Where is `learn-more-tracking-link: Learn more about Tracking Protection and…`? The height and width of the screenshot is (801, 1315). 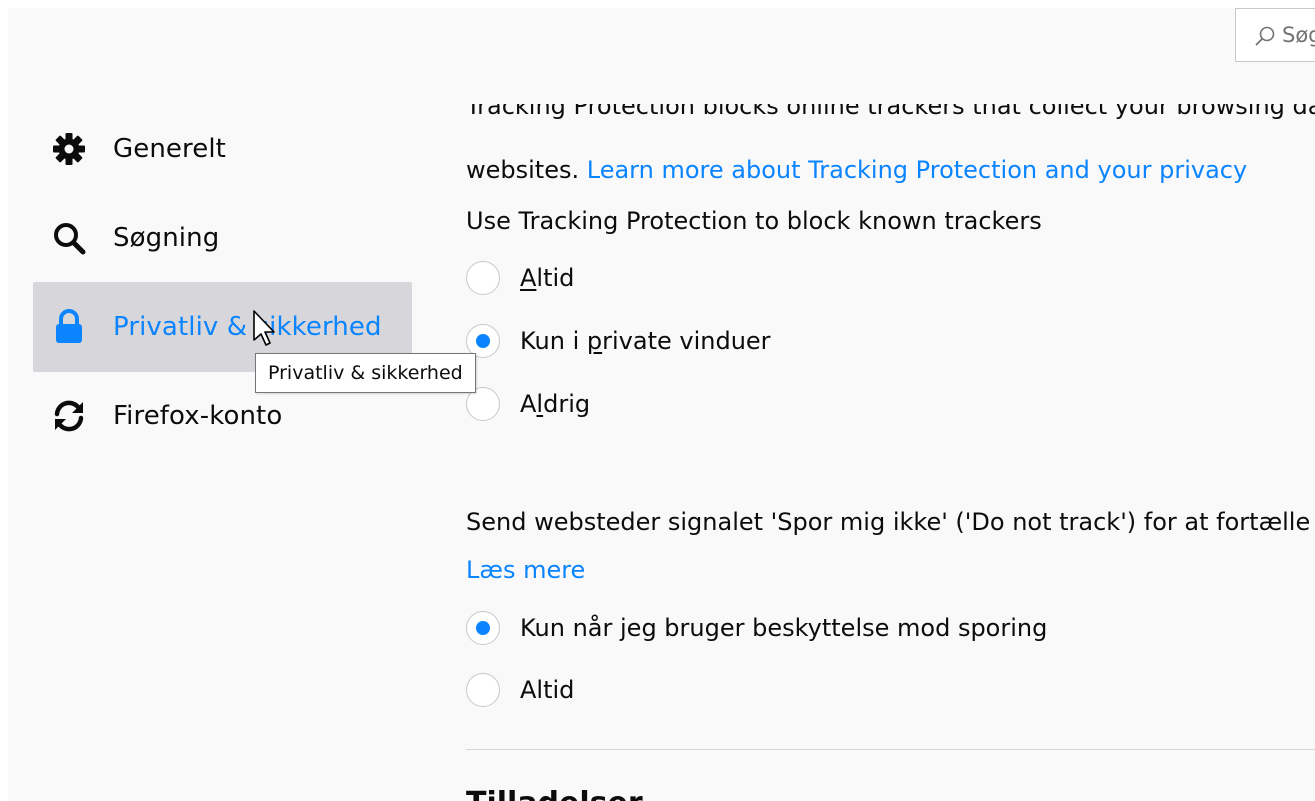 learn-more-tracking-link: Learn more about Tracking Protection and… is located at coordinates (917, 170).